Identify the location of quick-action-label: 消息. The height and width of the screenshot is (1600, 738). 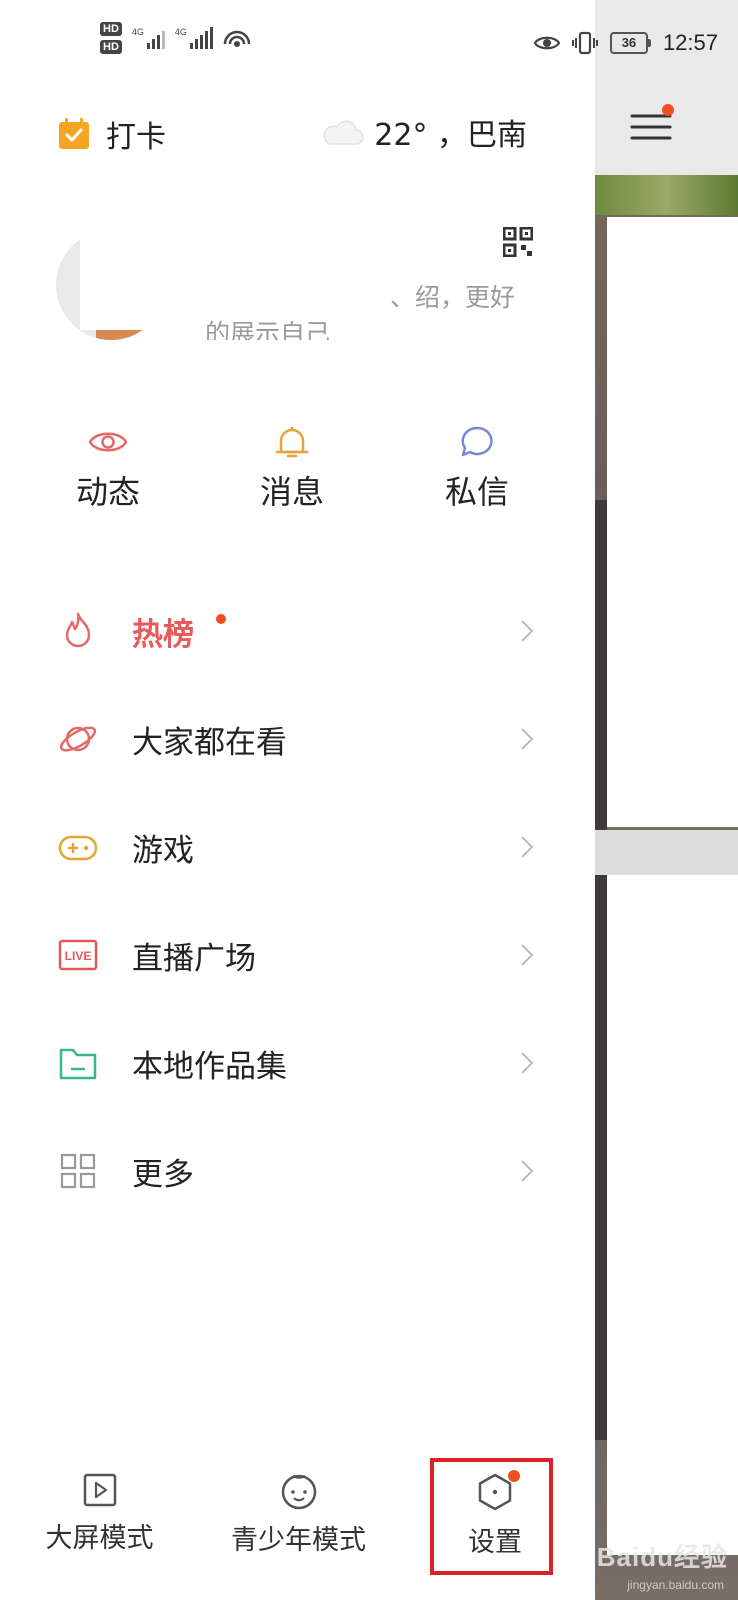
(291, 492).